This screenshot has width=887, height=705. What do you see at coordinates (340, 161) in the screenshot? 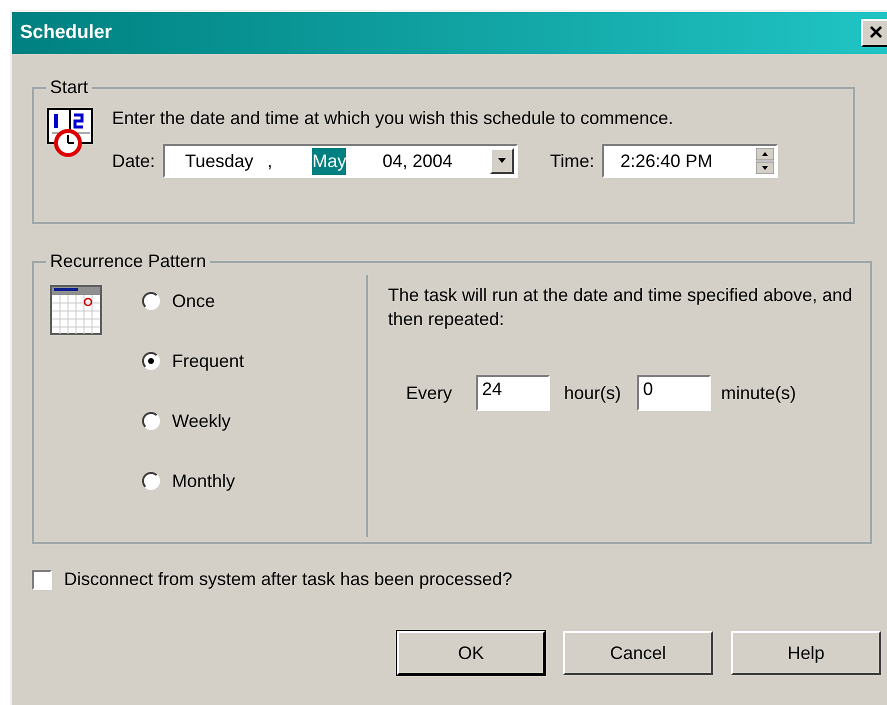
I see `date-picker: Tuesday , May 04, 2004` at bounding box center [340, 161].